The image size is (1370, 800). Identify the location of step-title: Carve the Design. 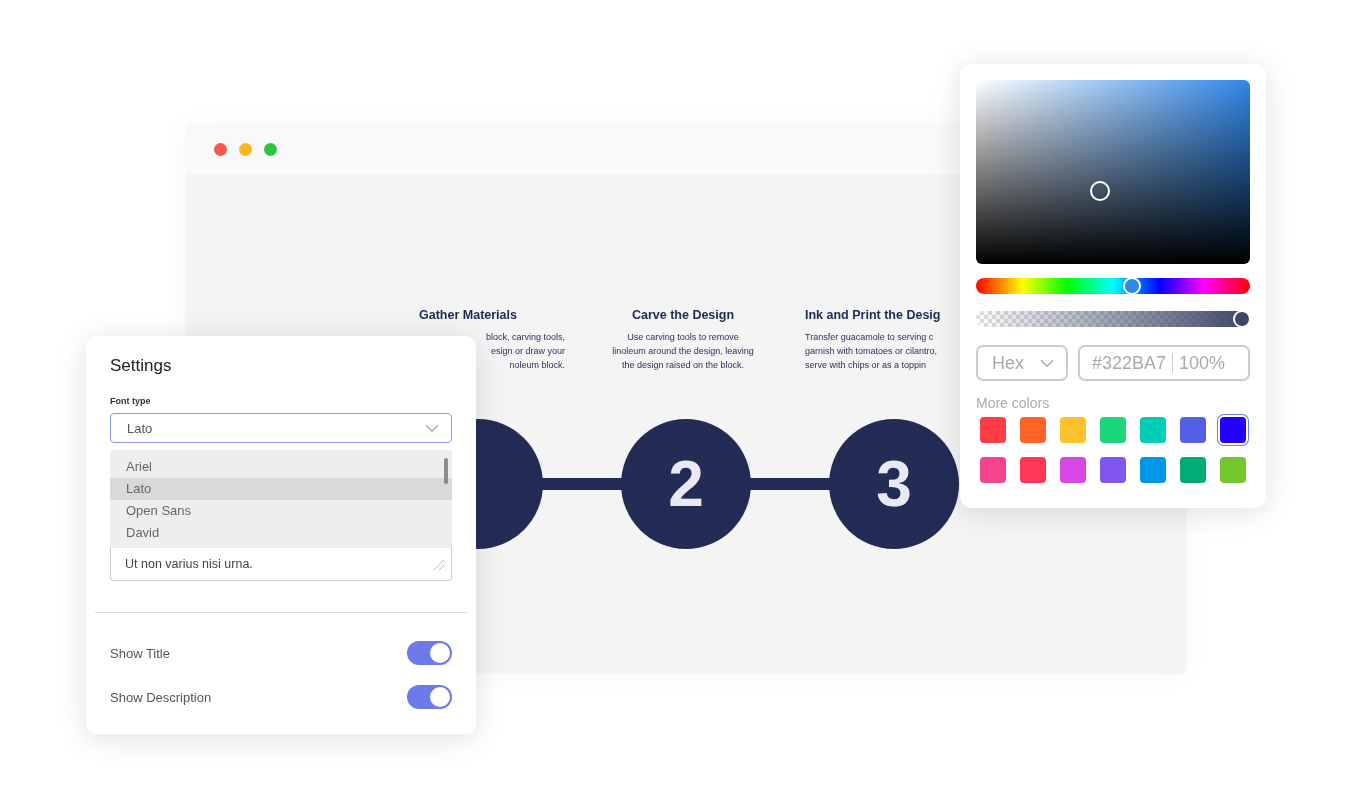
(683, 315).